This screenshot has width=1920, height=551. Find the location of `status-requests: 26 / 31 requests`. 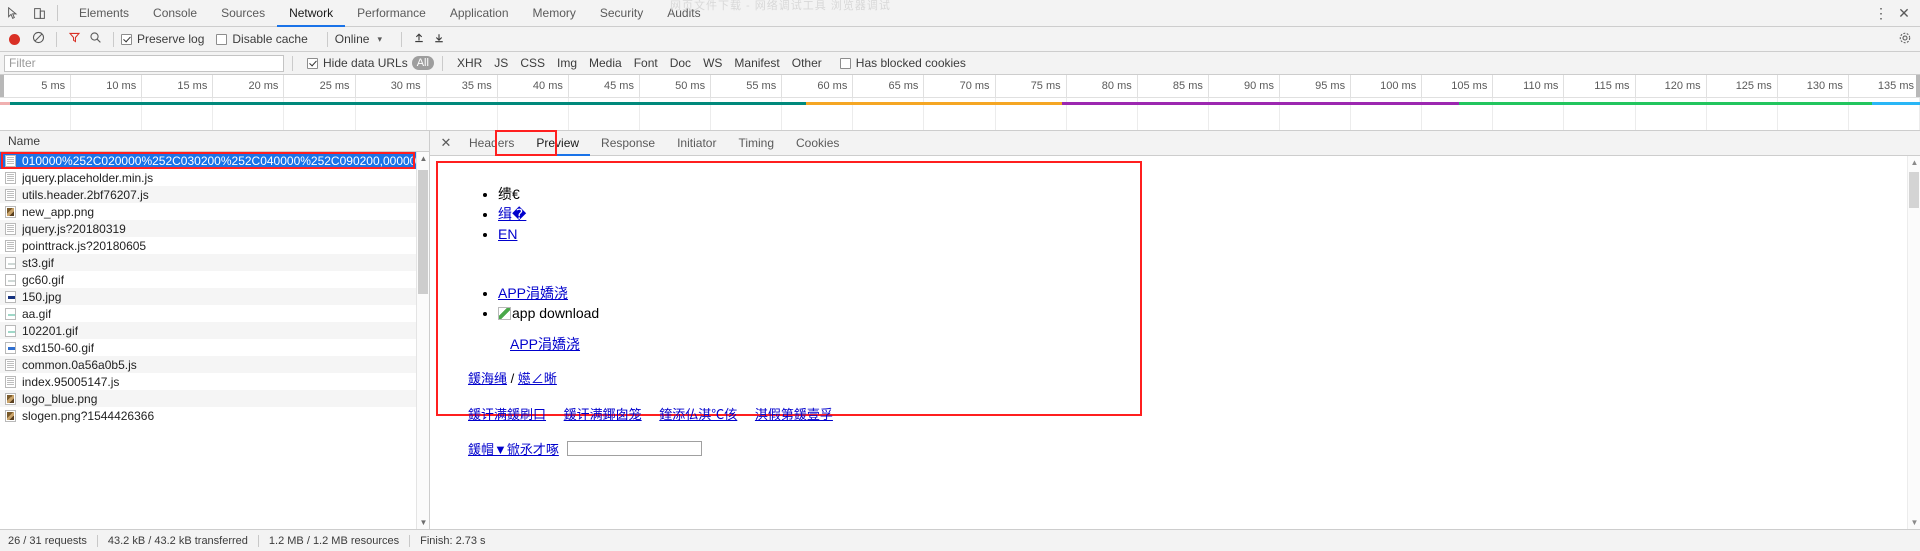

status-requests: 26 / 31 requests is located at coordinates (47, 540).